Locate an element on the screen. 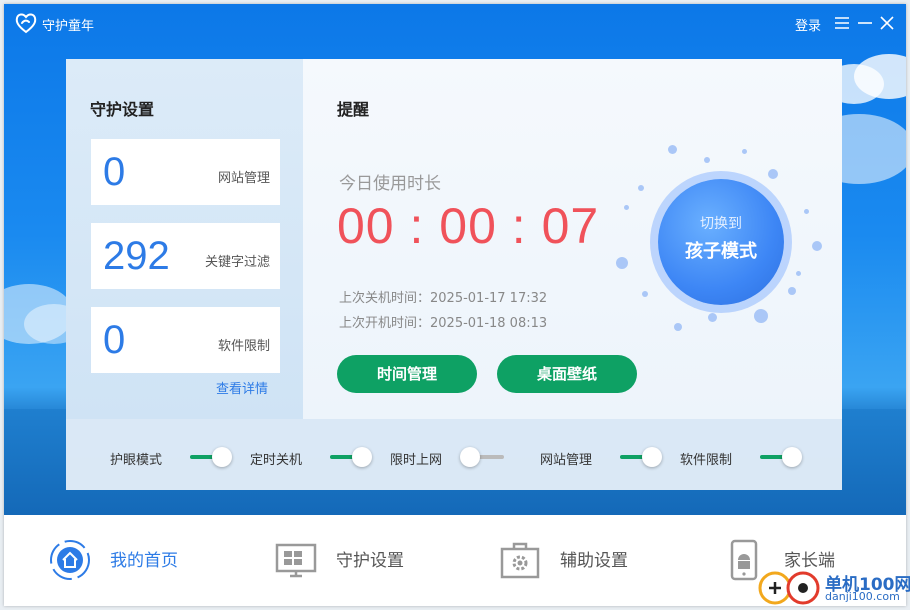 The image size is (910, 610). nav-label: 我的首页 is located at coordinates (144, 561).